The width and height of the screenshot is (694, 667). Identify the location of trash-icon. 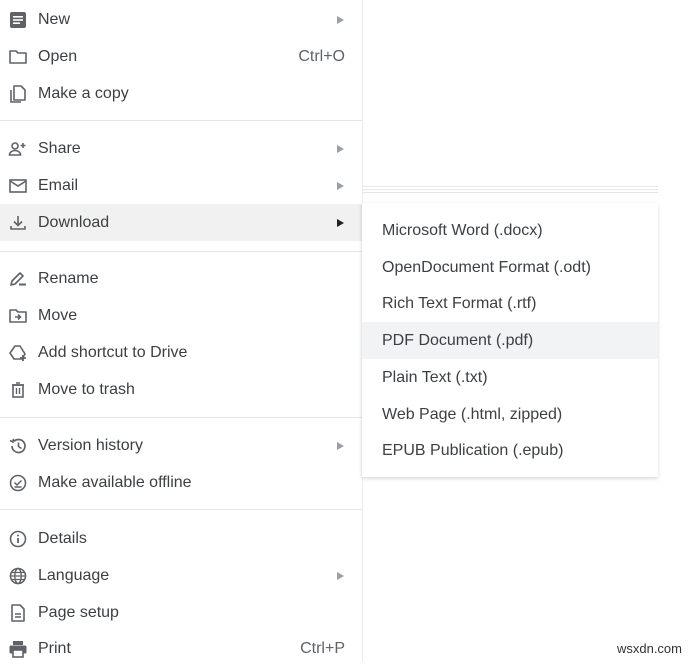
(18, 390).